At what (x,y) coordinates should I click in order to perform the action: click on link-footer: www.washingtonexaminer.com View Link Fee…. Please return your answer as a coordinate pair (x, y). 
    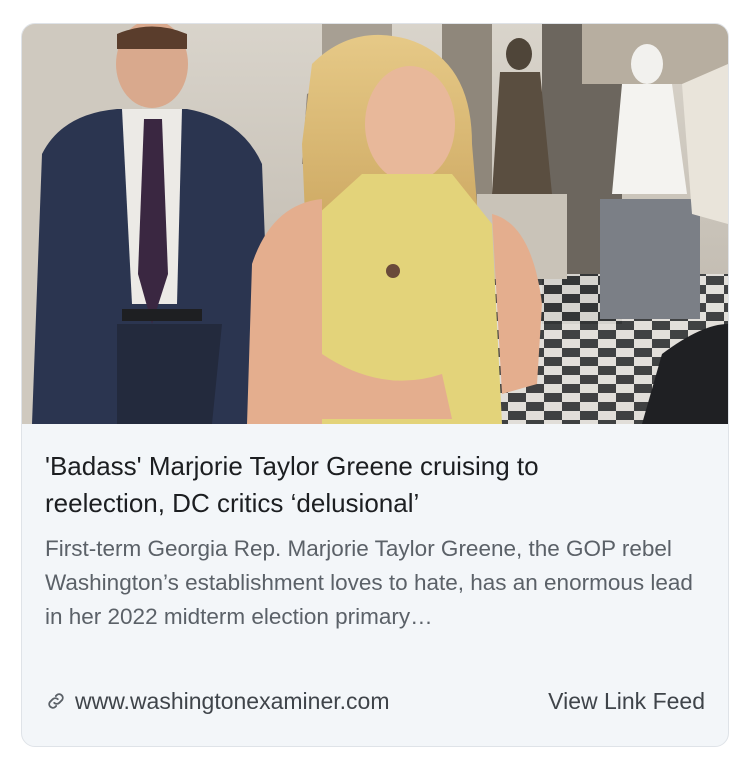
    Looking at the image, I should click on (375, 701).